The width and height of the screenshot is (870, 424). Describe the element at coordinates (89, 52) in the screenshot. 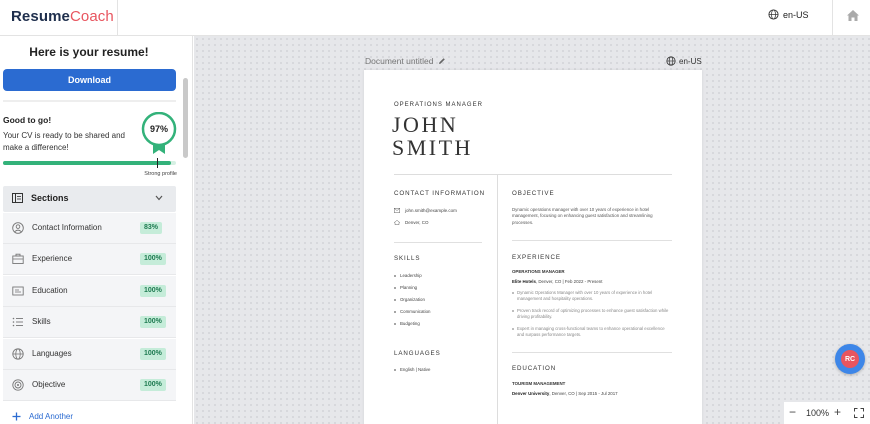

I see `sidebar-title: Here is your resume!` at that location.